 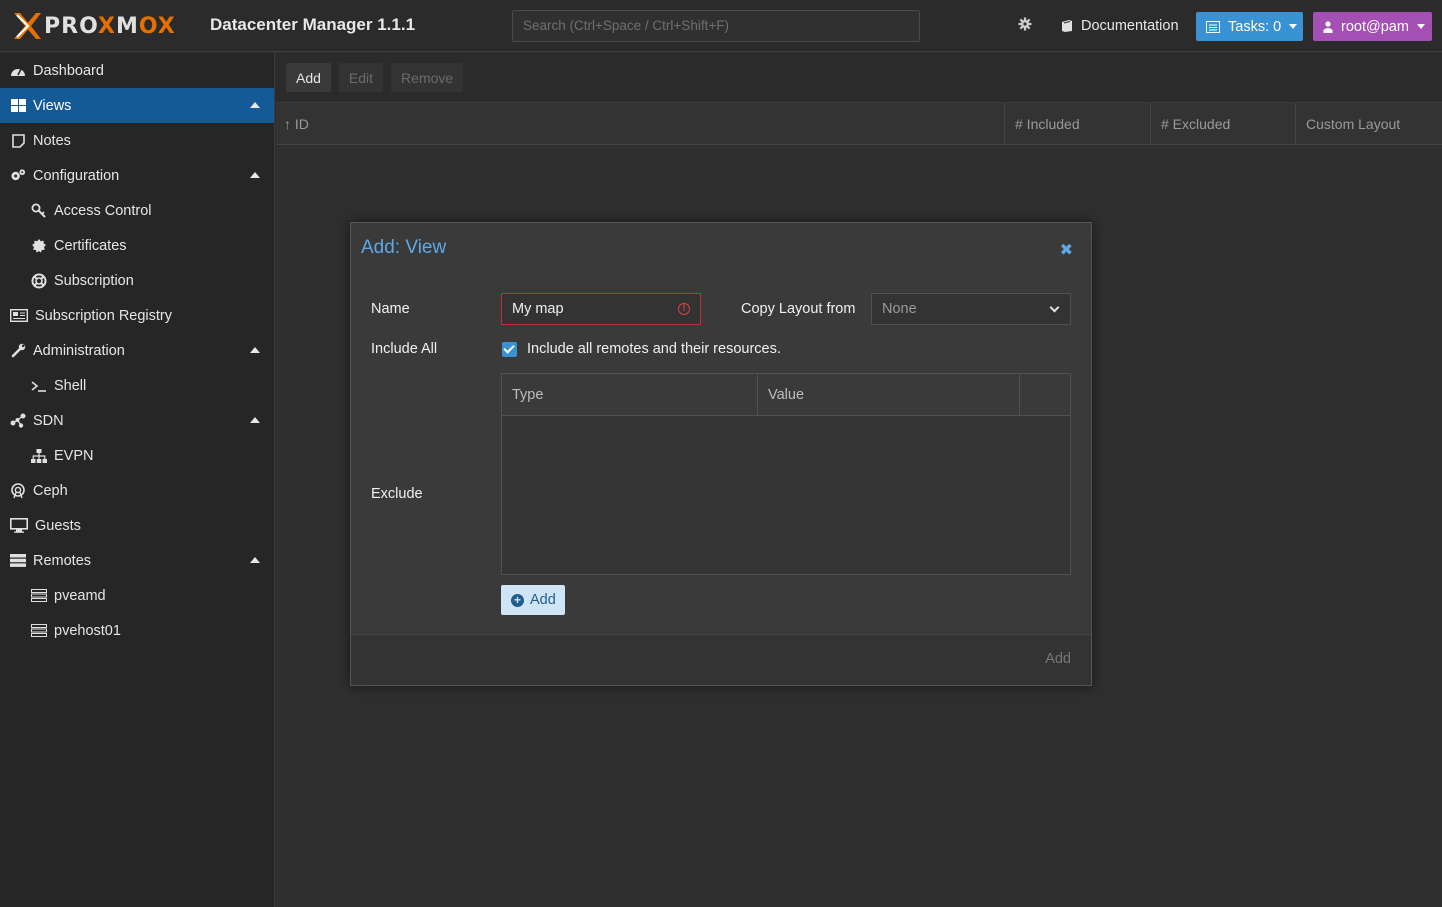 I want to click on copy-layout-label: Copy Layout from, so click(x=798, y=309).